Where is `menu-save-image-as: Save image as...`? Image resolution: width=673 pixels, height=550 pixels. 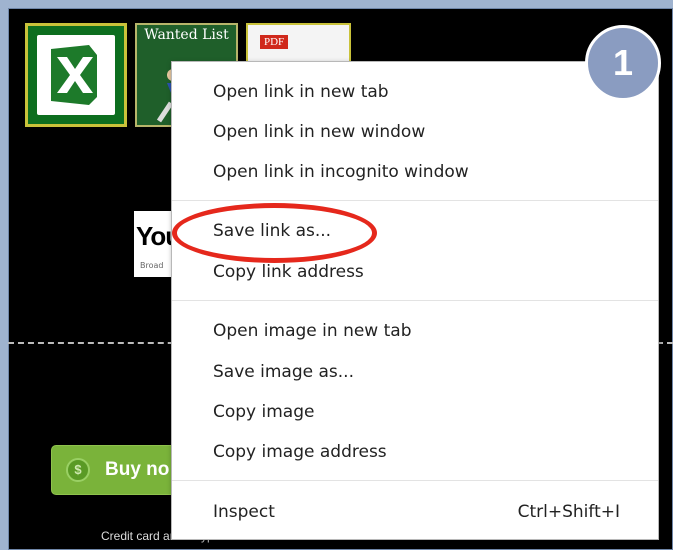
menu-save-image-as: Save image as... is located at coordinates (415, 372).